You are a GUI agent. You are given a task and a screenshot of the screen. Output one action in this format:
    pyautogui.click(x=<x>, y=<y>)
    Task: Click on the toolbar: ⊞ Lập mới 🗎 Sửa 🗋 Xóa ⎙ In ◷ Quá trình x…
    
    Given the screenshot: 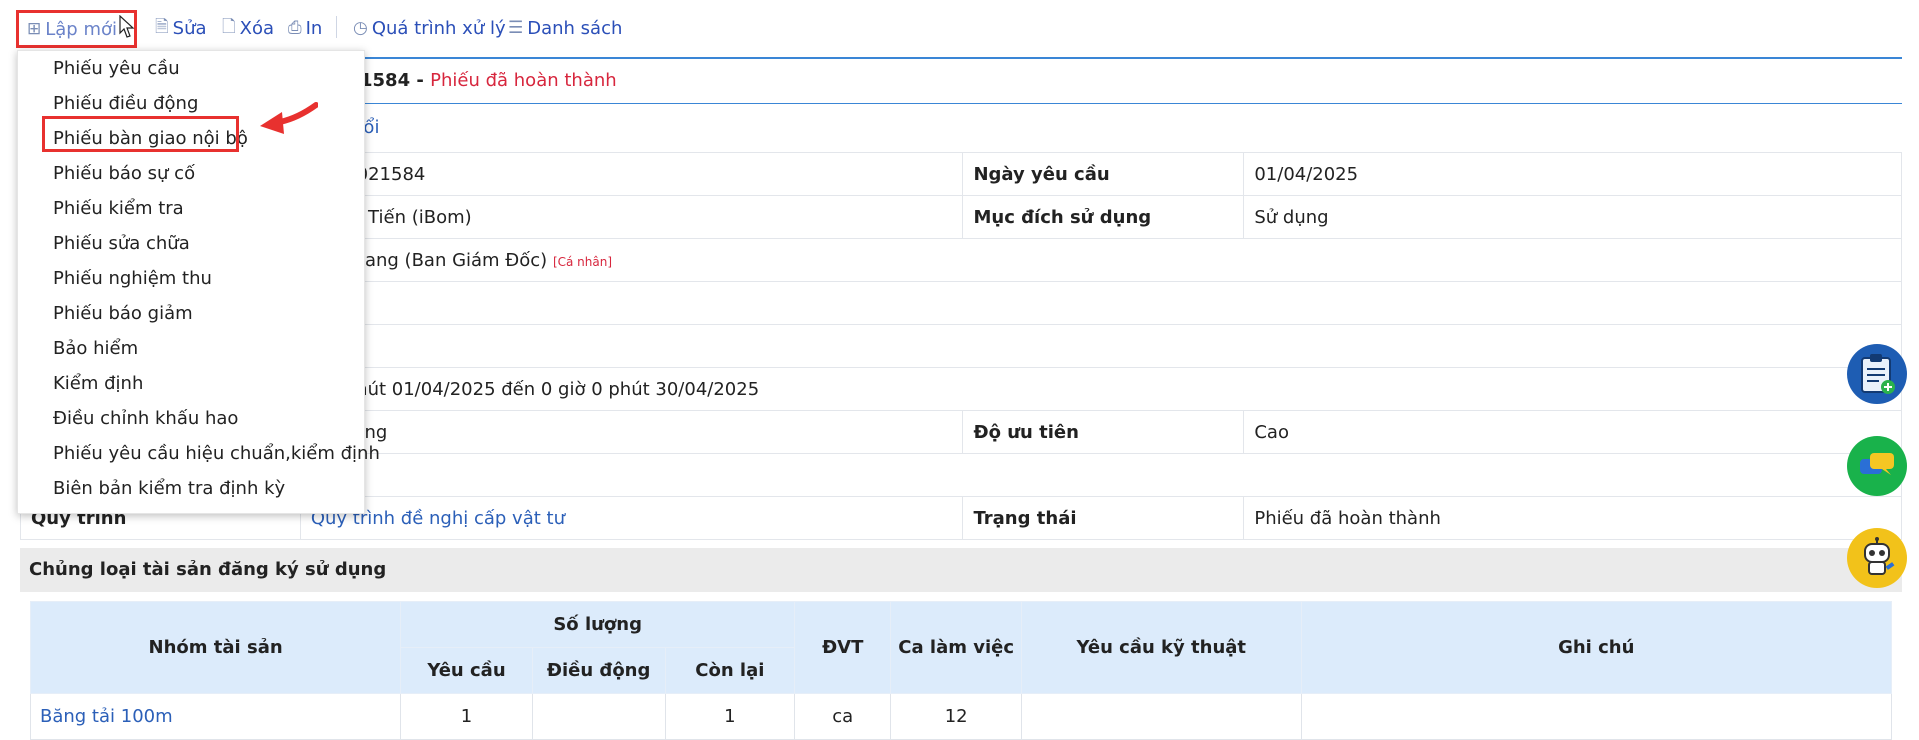 What is the action you would take?
    pyautogui.click(x=959, y=28)
    